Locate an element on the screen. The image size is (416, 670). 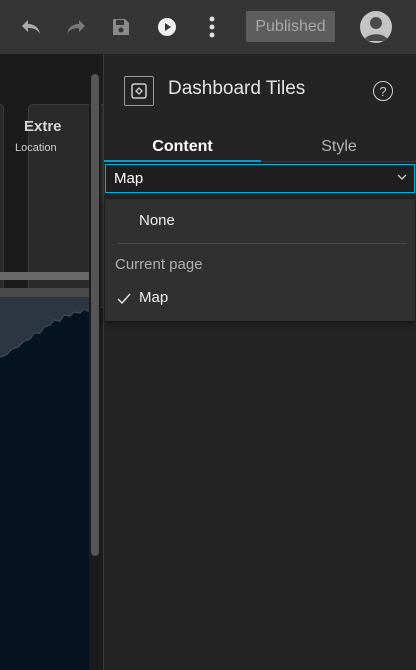
dropdown-group-label: Current page is located at coordinates (159, 264).